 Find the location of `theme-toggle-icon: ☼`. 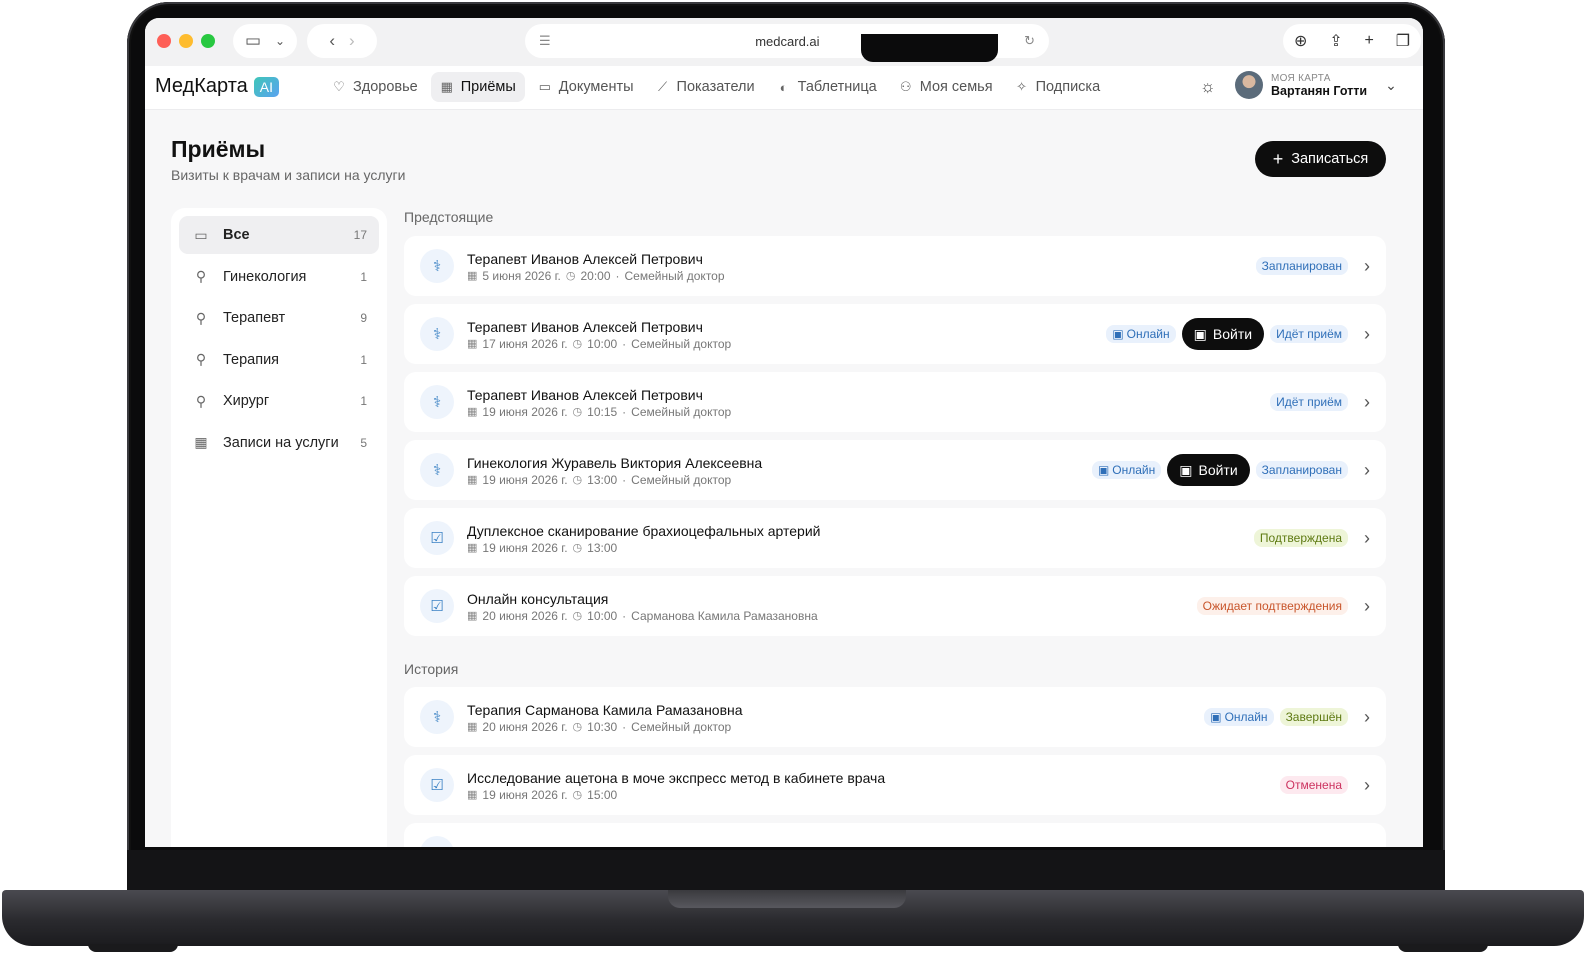

theme-toggle-icon: ☼ is located at coordinates (1208, 87).